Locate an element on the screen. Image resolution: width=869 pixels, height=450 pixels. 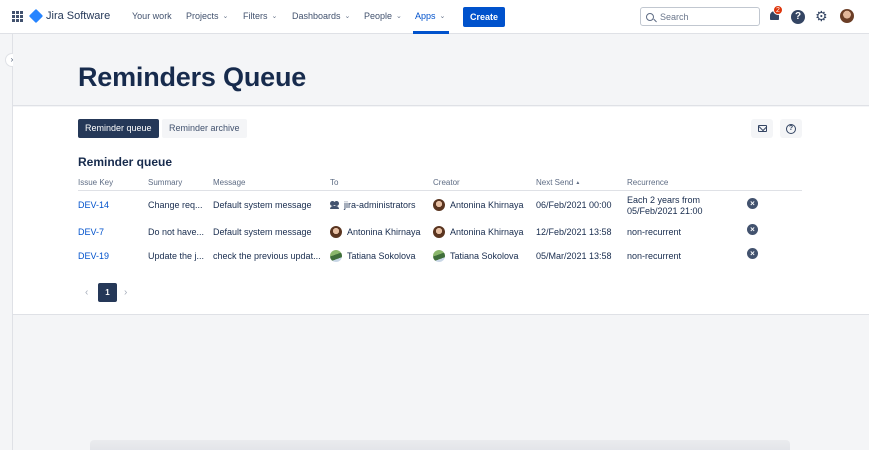
next-send-cell: 06/Feb/2021 00:00 is located at coordinates (574, 205).